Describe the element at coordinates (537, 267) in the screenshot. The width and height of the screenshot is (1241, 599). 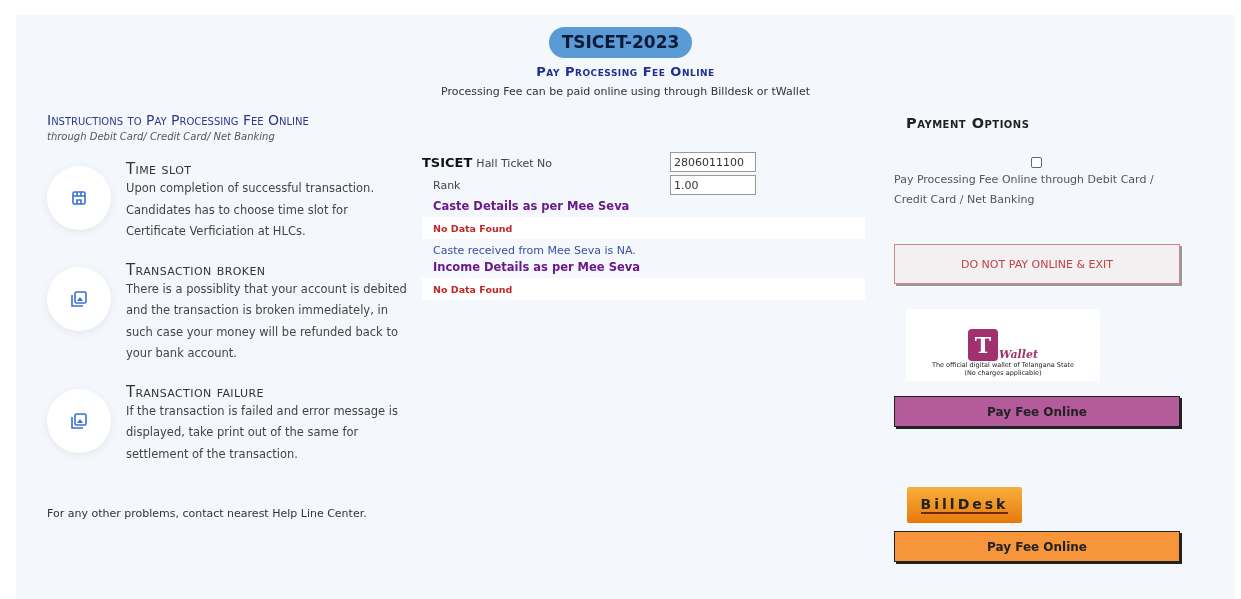
I see `section-heading: Income Details as per Mee Seva` at that location.